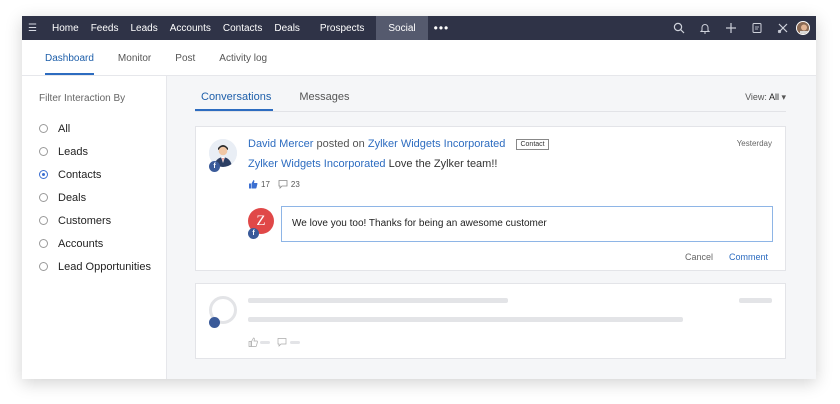 The height and width of the screenshot is (404, 840). I want to click on cancel-button: Cancel, so click(699, 257).